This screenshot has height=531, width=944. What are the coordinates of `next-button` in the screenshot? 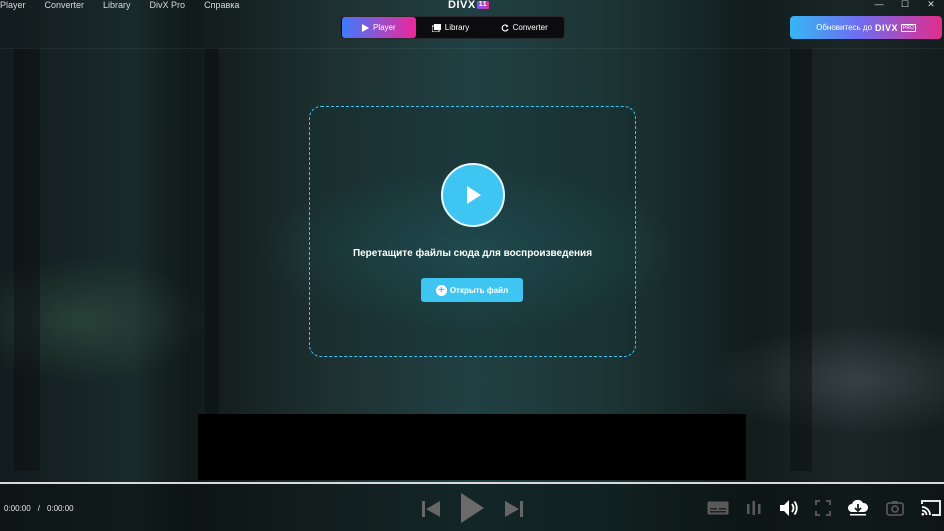 It's located at (514, 509).